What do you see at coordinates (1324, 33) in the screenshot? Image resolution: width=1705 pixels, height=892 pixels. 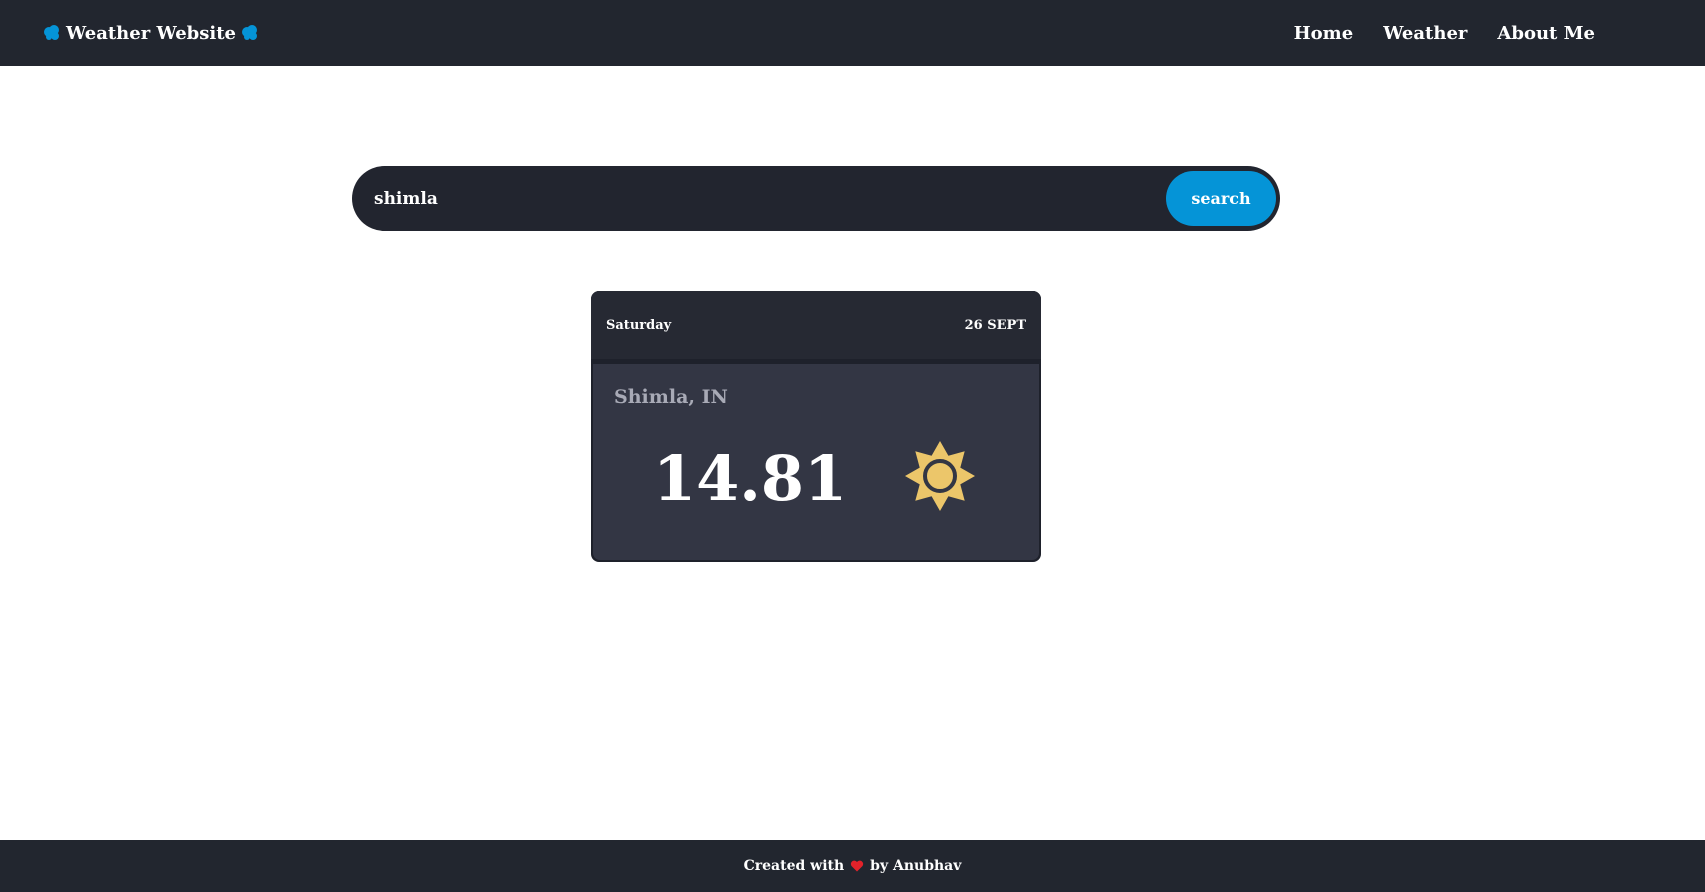 I see `nav-link-home: Home` at bounding box center [1324, 33].